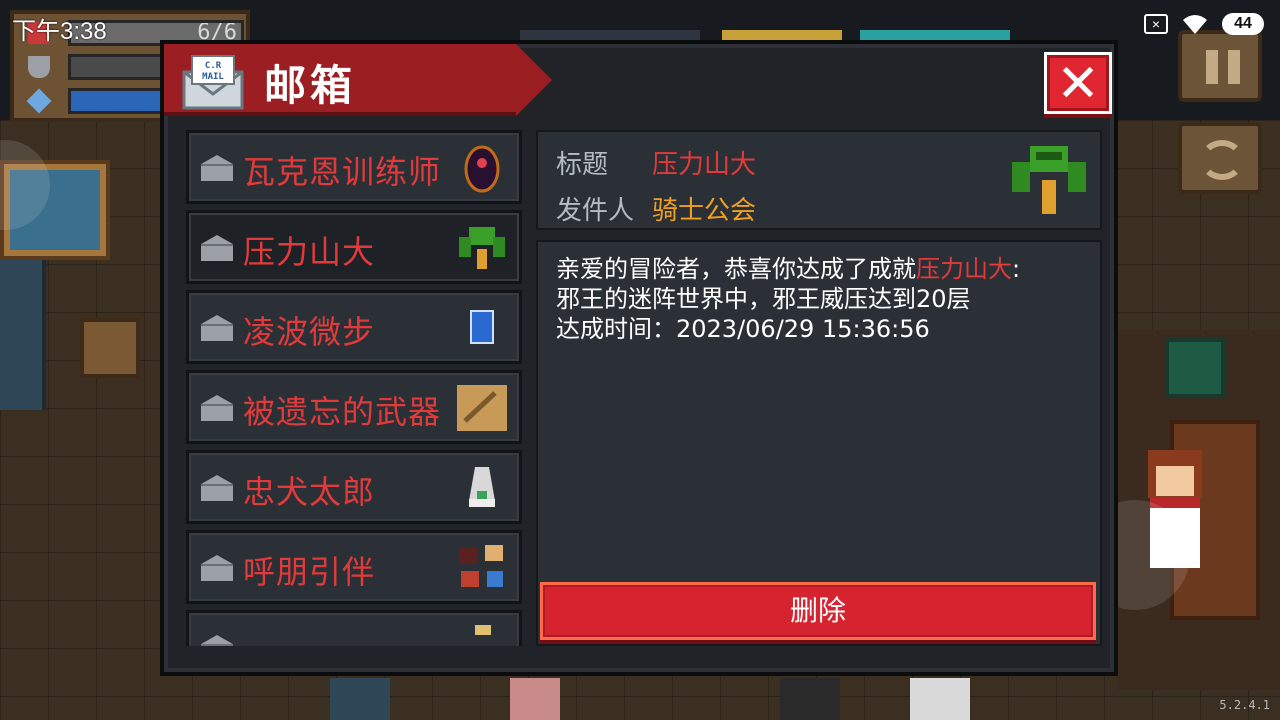 The width and height of the screenshot is (1280, 720). What do you see at coordinates (763, 299) in the screenshot?
I see `mail-body-line: 邪王的迷阵世界中，邪王威压达到20层` at bounding box center [763, 299].